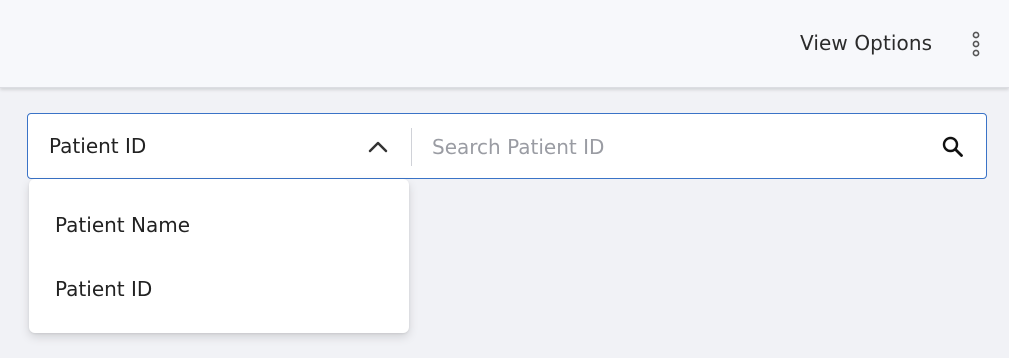 The height and width of the screenshot is (358, 1009). What do you see at coordinates (378, 147) in the screenshot?
I see `chevron-up-icon` at bounding box center [378, 147].